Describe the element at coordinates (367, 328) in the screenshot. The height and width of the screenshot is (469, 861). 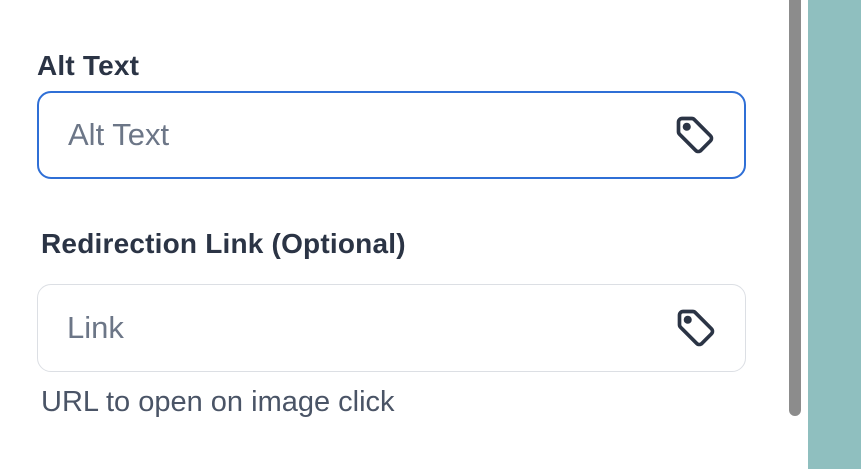
I see `redirection-link-input` at that location.